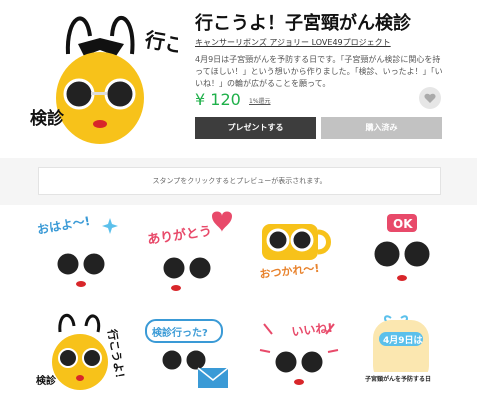  What do you see at coordinates (298, 251) in the screenshot?
I see `sticker-otsukare: おつかれ〜!` at bounding box center [298, 251].